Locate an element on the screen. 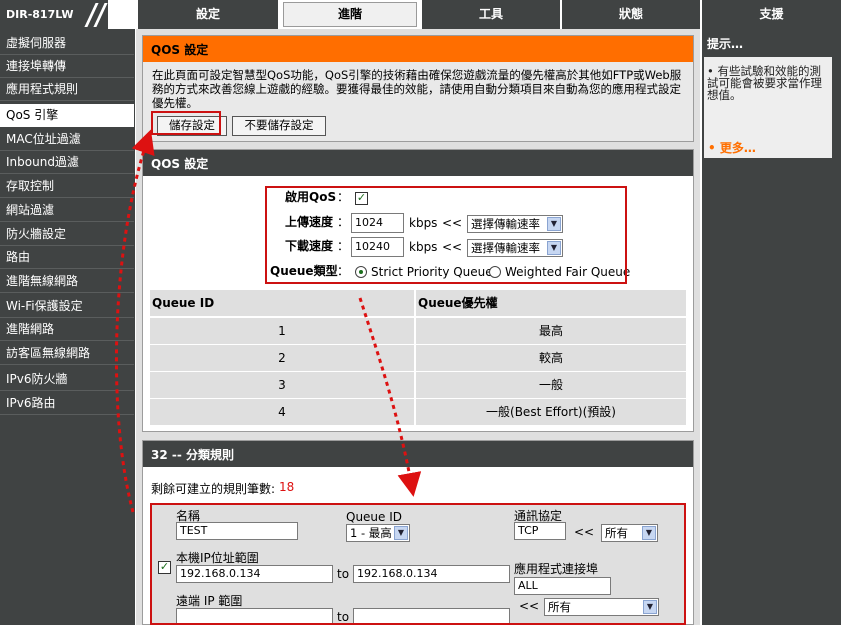 The image size is (841, 625). tab-setup: 設定 is located at coordinates (207, 14).